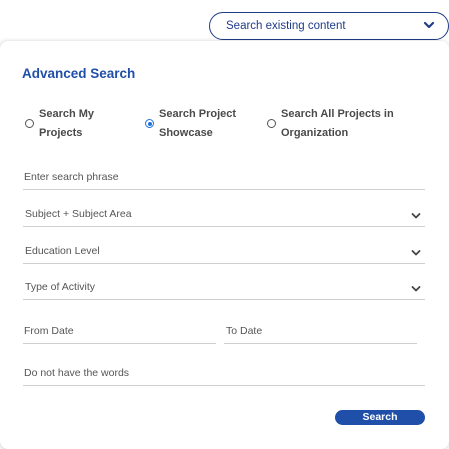 Image resolution: width=449 pixels, height=449 pixels. Describe the element at coordinates (49, 331) in the screenshot. I see `from-date-placeholder: From Date` at that location.